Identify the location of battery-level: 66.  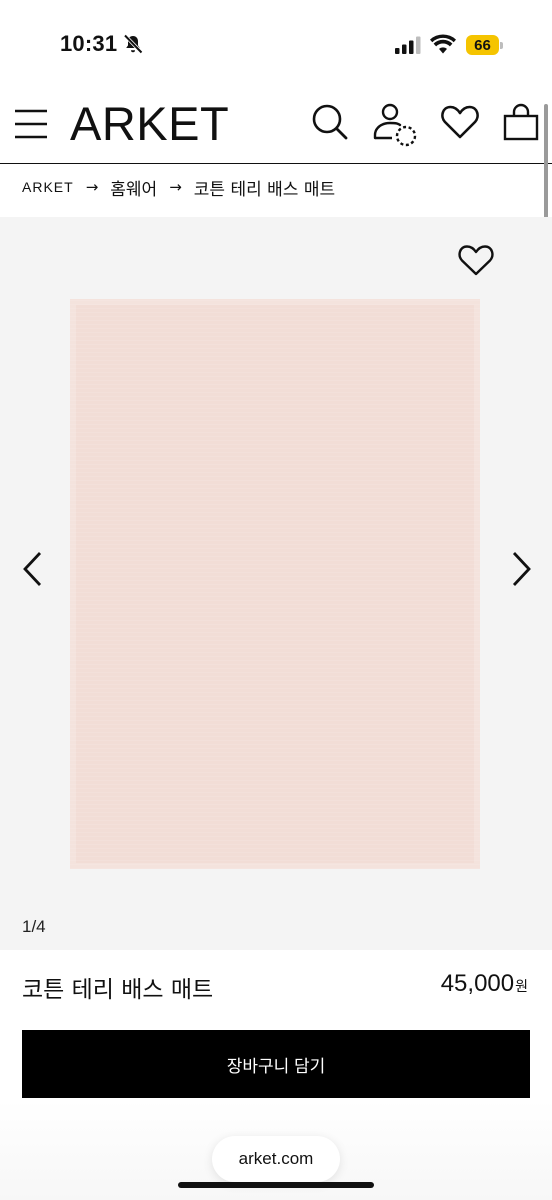
(482, 45).